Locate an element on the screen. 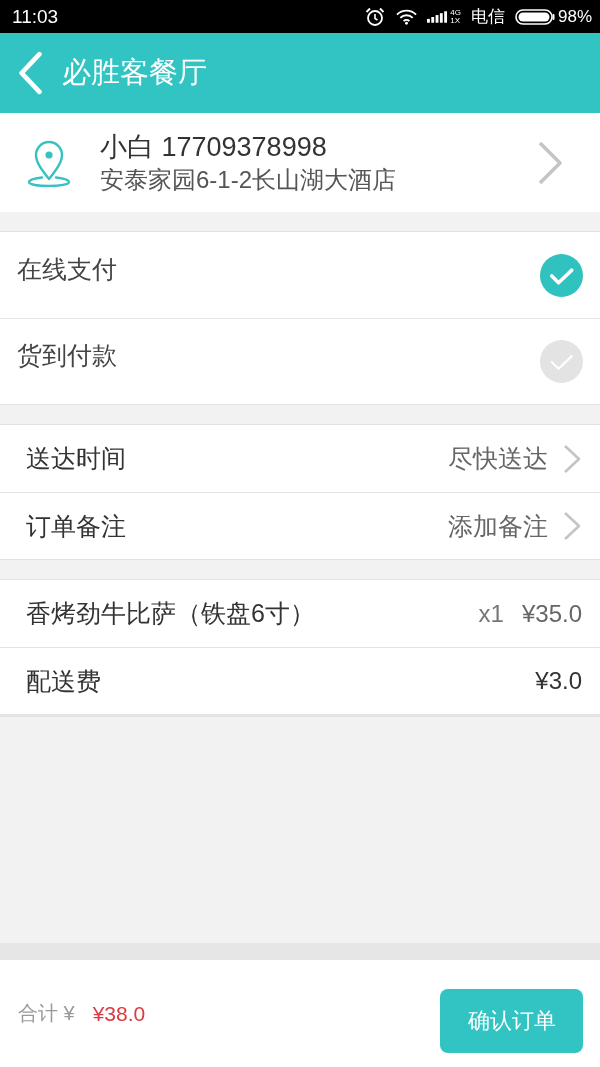 The height and width of the screenshot is (1067, 600). network-type: 4G is located at coordinates (455, 12).